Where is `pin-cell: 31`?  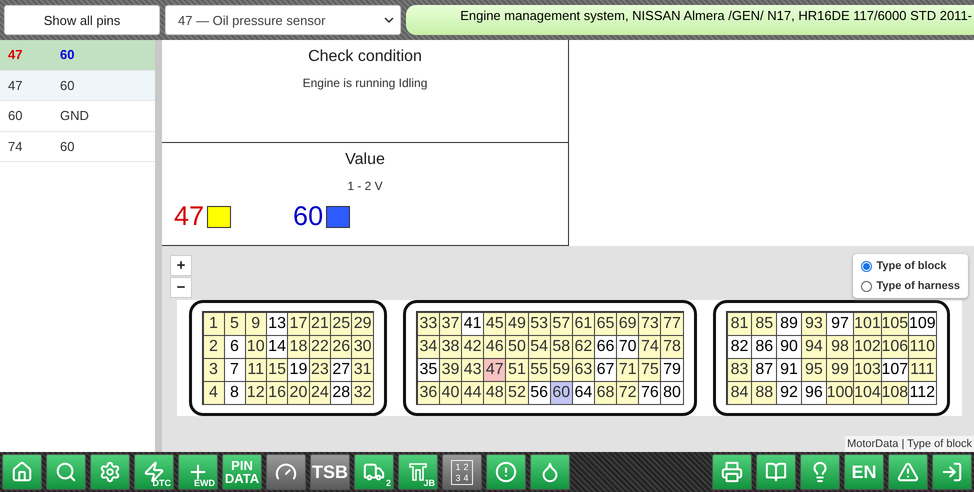 pin-cell: 31 is located at coordinates (362, 370).